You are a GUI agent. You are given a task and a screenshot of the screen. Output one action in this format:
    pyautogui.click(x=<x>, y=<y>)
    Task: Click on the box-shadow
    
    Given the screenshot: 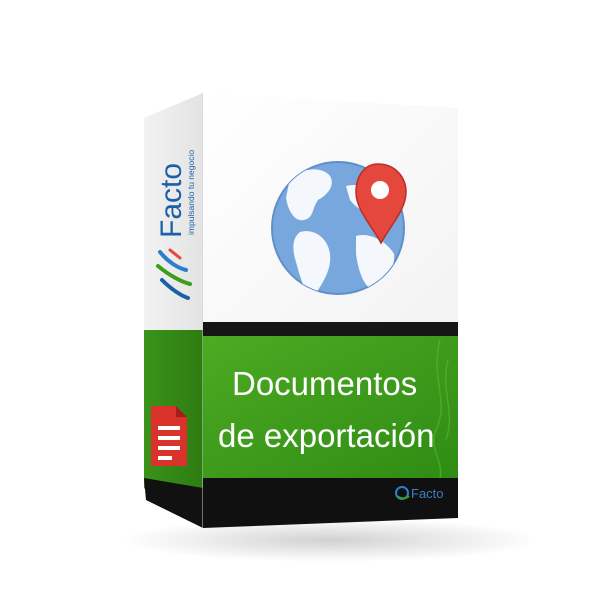 What is the action you would take?
    pyautogui.click(x=330, y=540)
    